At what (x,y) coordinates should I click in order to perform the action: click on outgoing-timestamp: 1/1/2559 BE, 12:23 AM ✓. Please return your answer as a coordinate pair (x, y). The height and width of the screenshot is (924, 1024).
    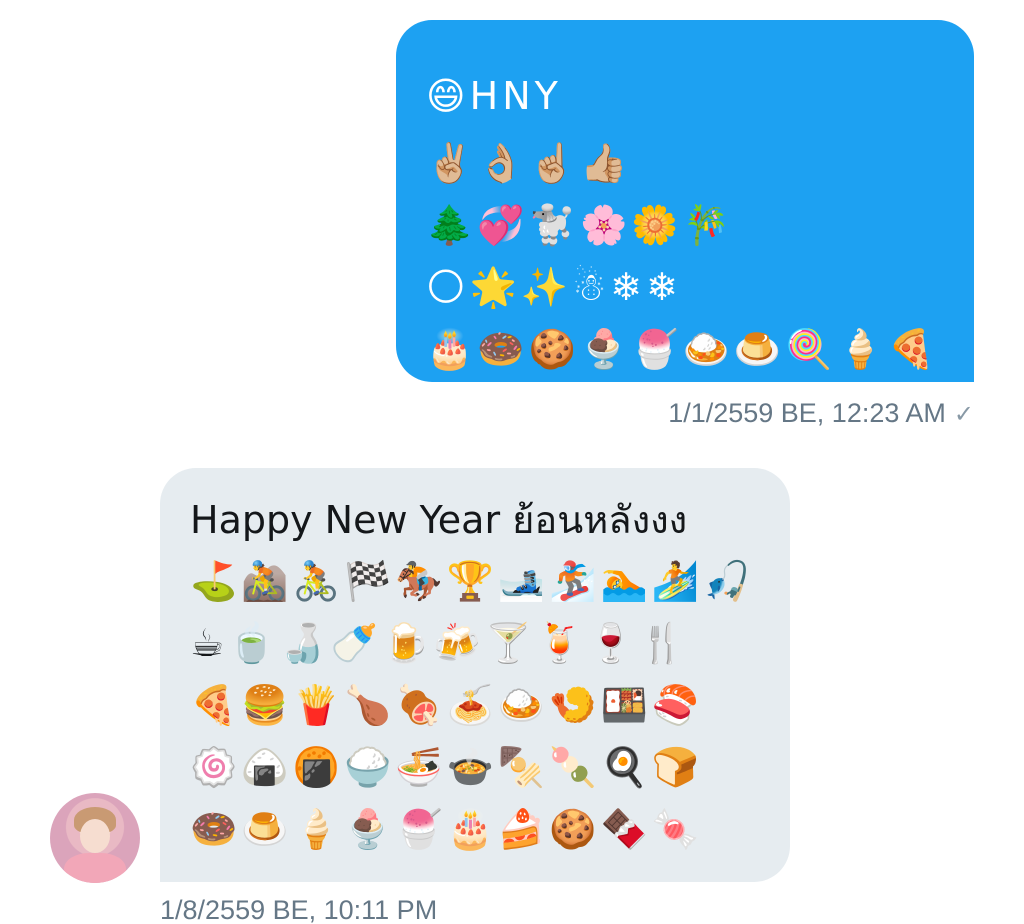
    Looking at the image, I should click on (821, 413).